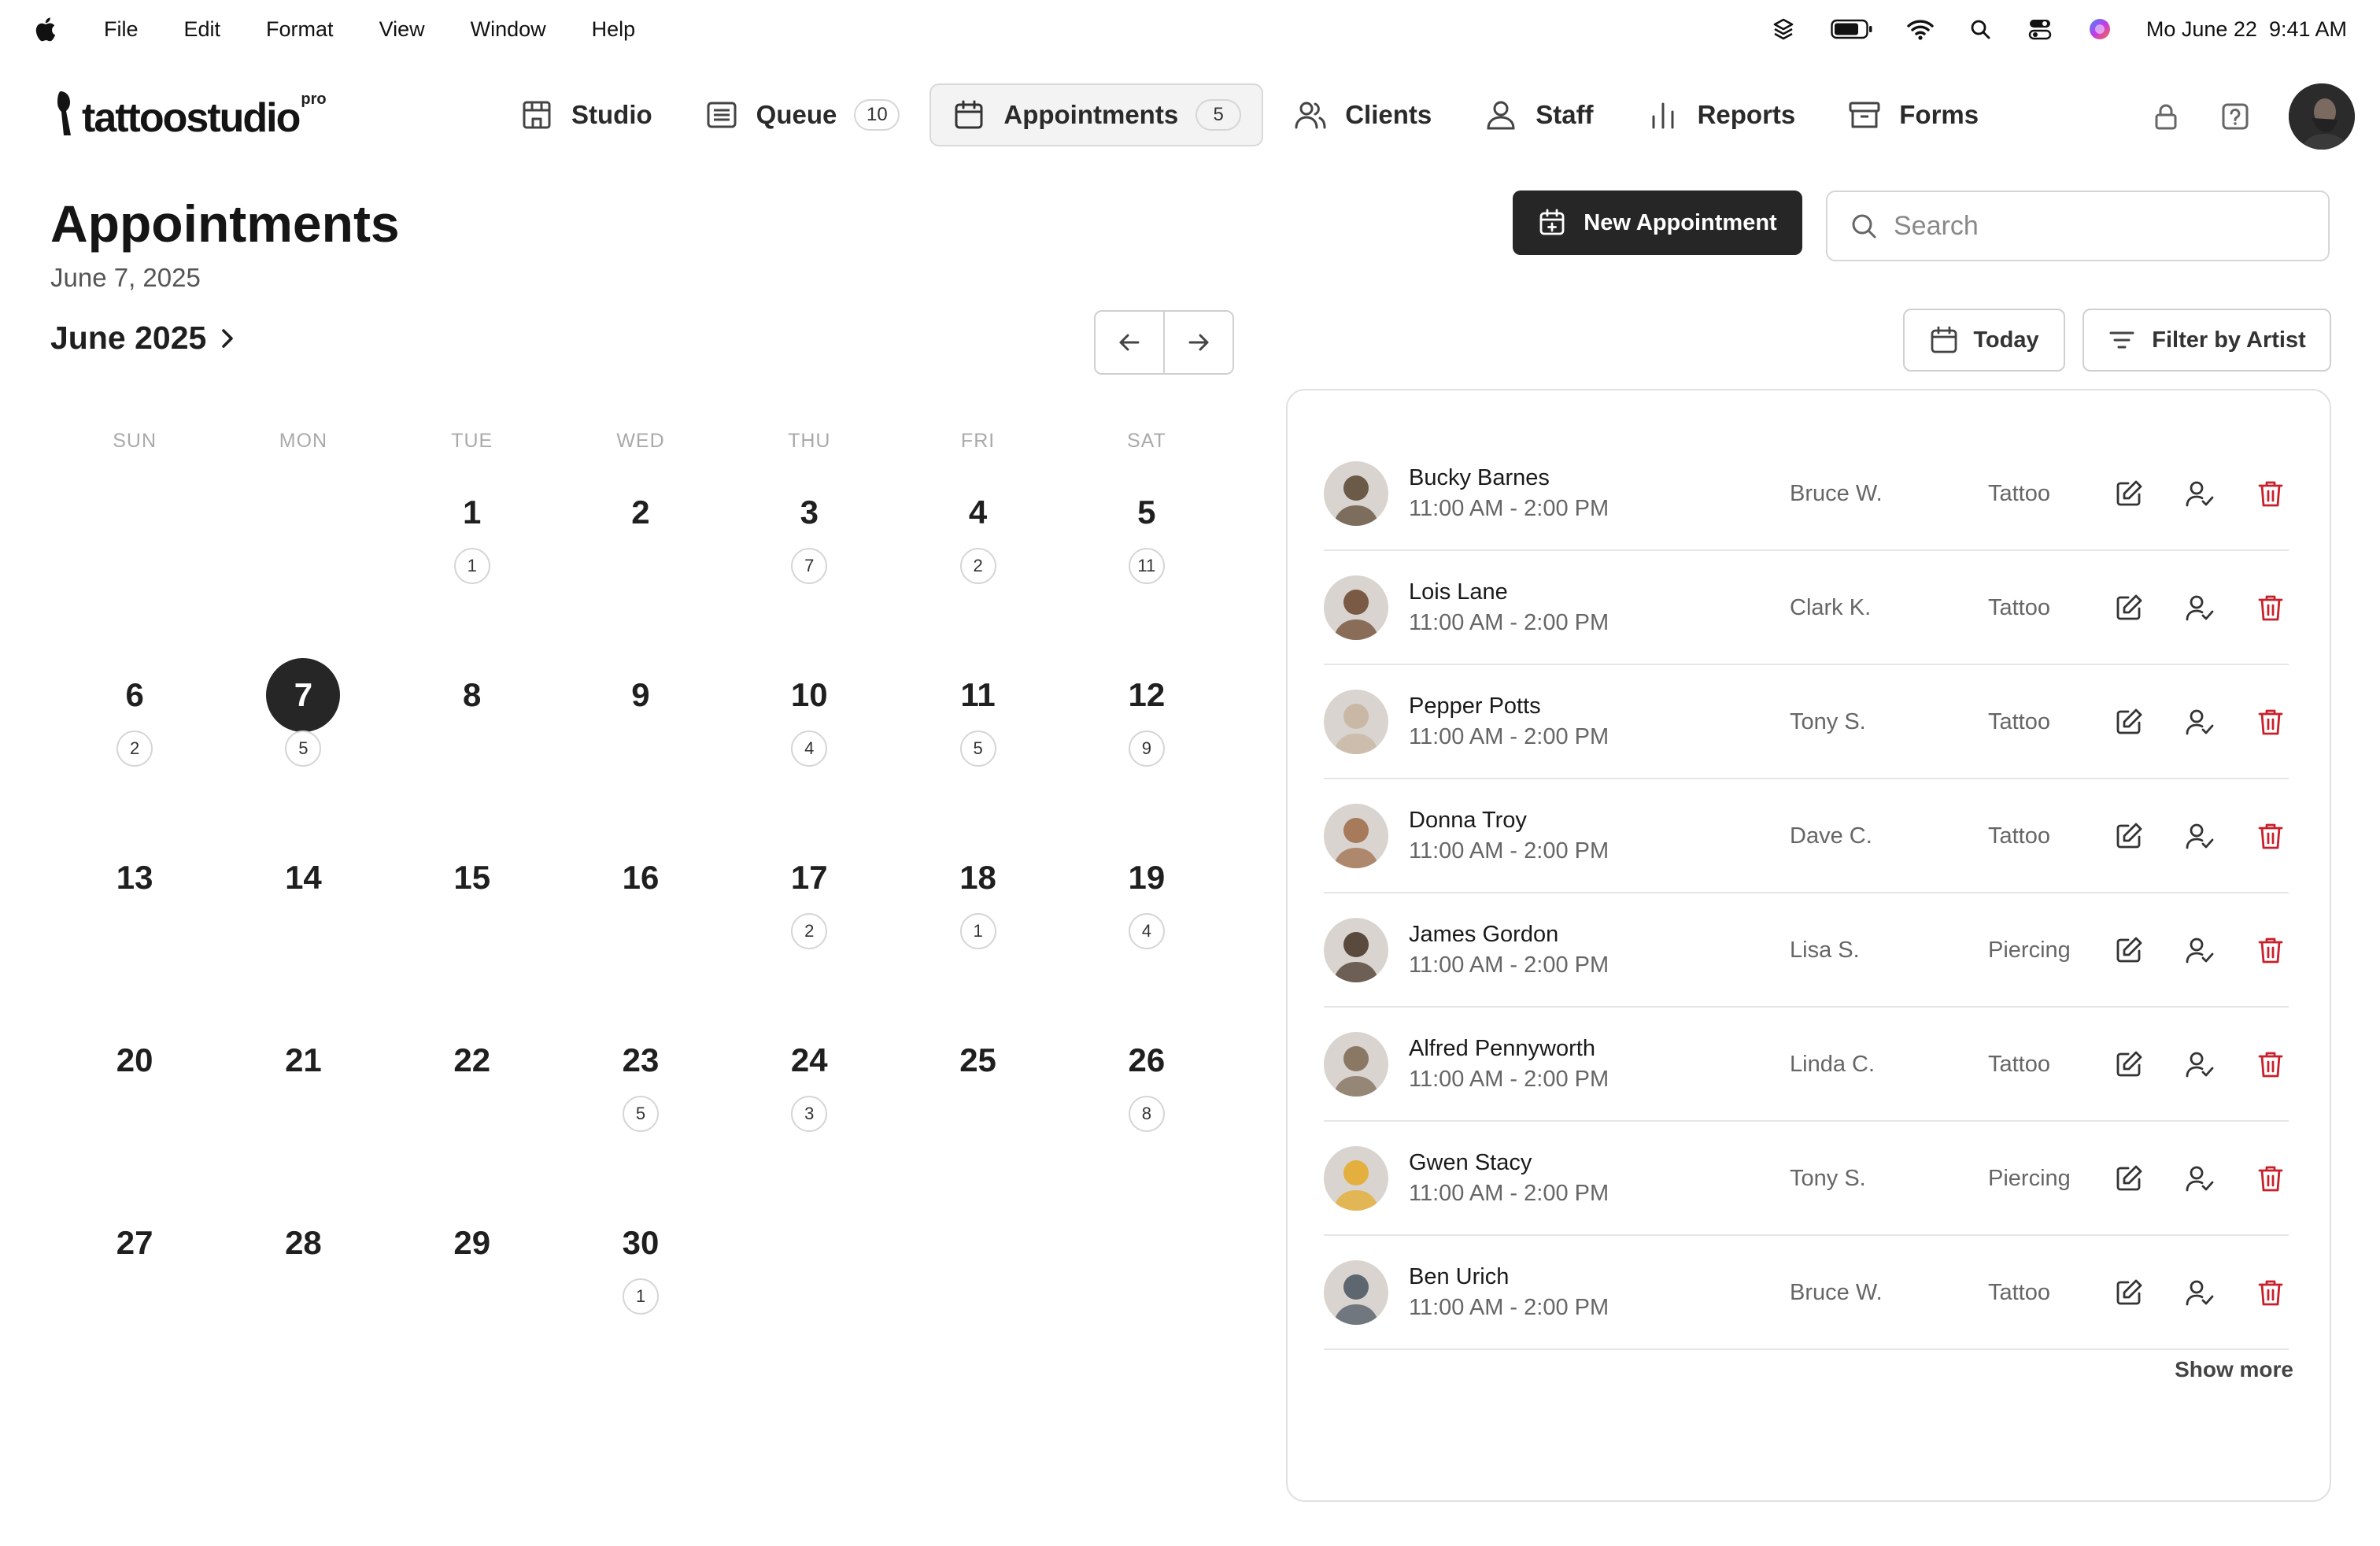  Describe the element at coordinates (143, 338) in the screenshot. I see `month-selector: June 2025` at that location.